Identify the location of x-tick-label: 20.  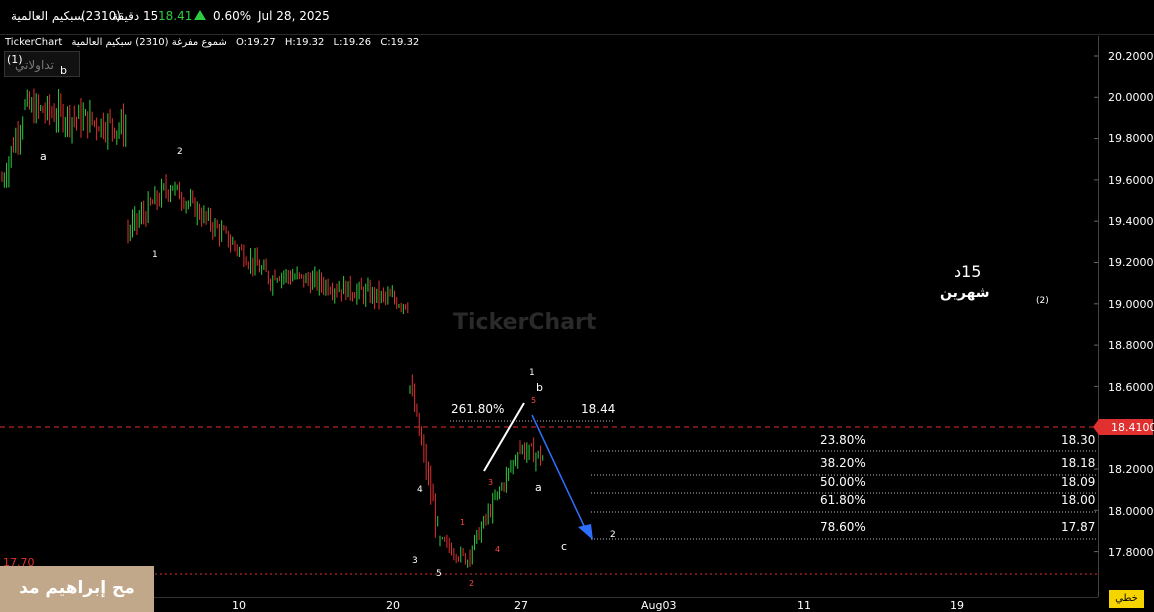
(393, 605).